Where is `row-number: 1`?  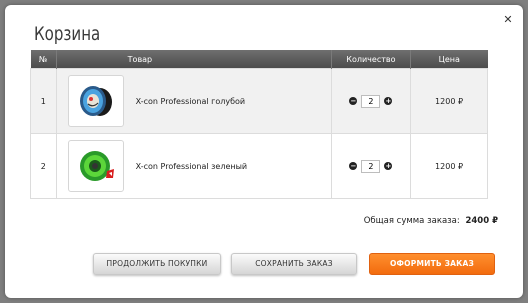 row-number: 1 is located at coordinates (43, 101).